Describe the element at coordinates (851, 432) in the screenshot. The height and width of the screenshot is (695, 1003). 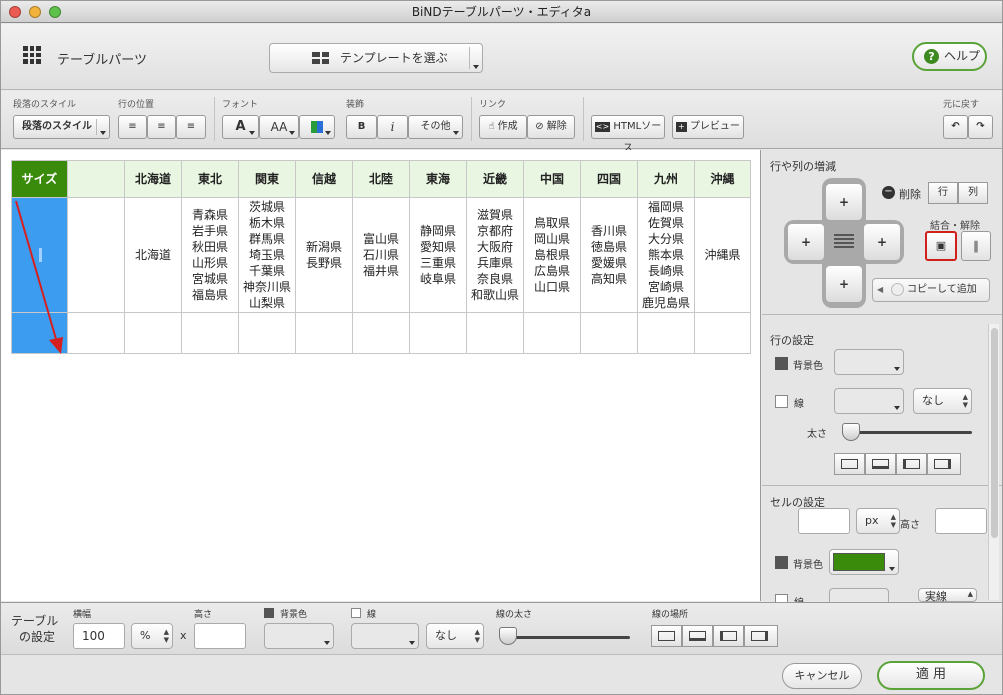
I see `row-thickness-slider` at that location.